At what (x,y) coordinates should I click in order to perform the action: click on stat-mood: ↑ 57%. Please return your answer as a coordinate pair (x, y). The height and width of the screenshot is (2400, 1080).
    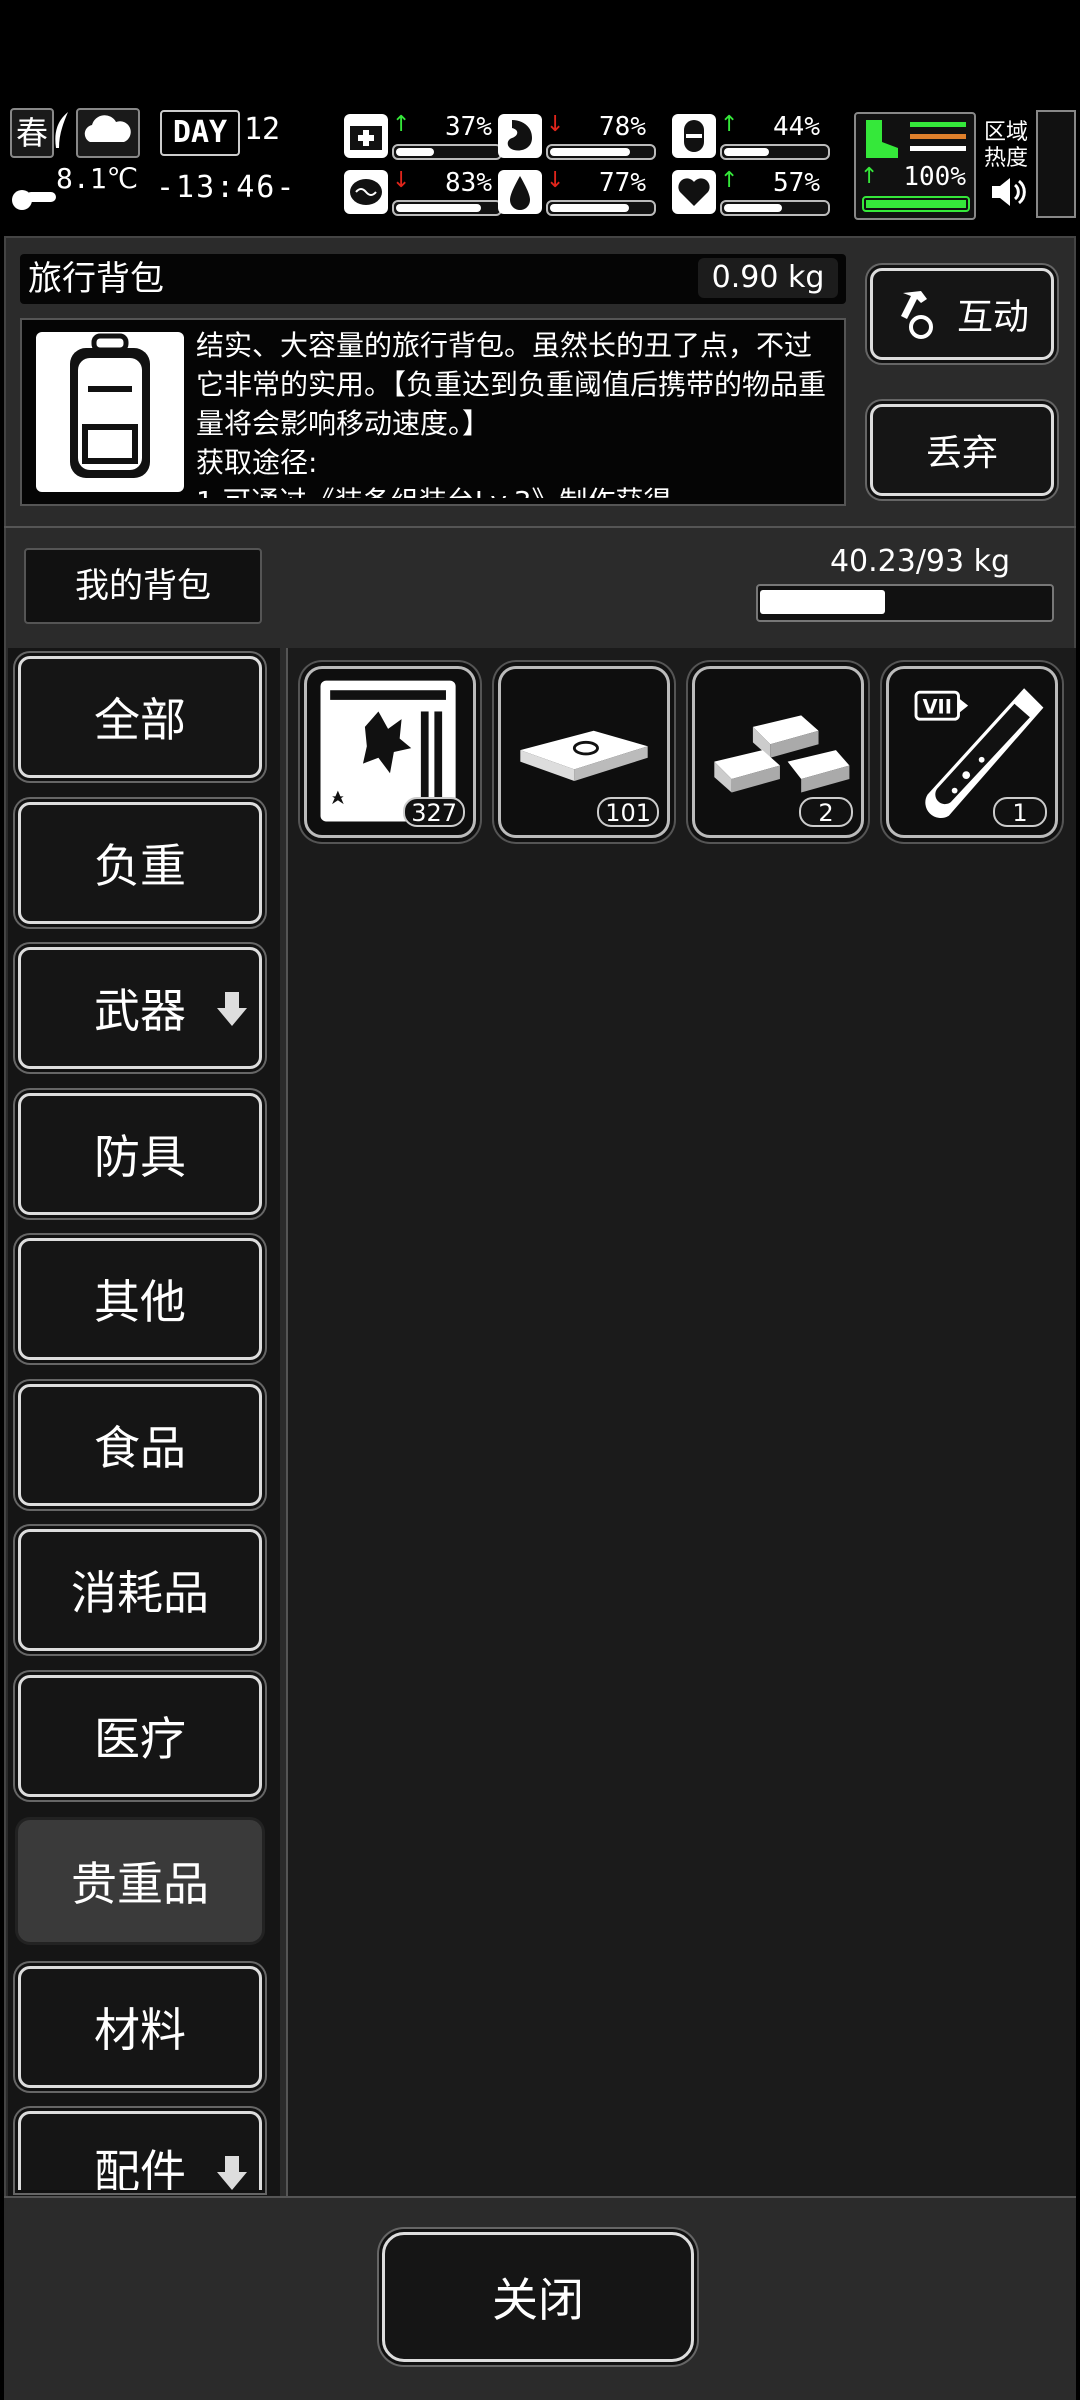
    Looking at the image, I should click on (752, 193).